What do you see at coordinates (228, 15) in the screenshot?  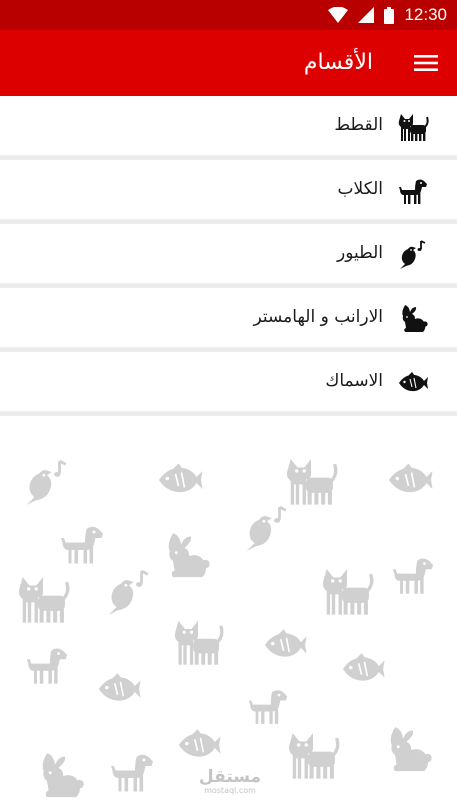 I see `status-bar: 12:30` at bounding box center [228, 15].